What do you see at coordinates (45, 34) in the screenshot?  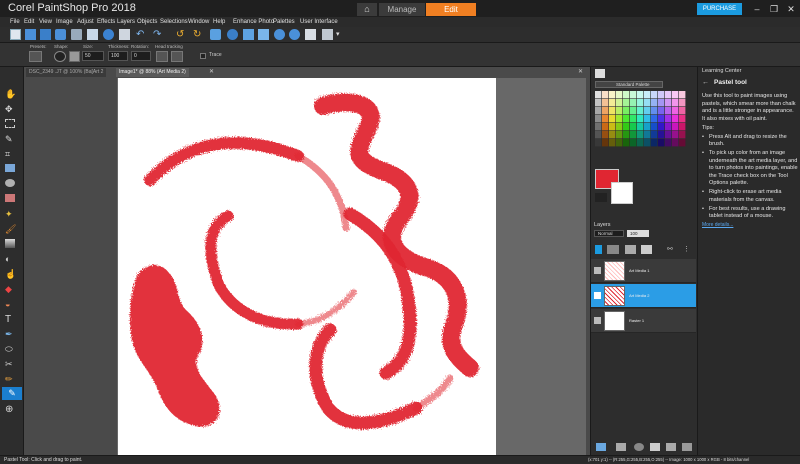 I see `save-icon` at bounding box center [45, 34].